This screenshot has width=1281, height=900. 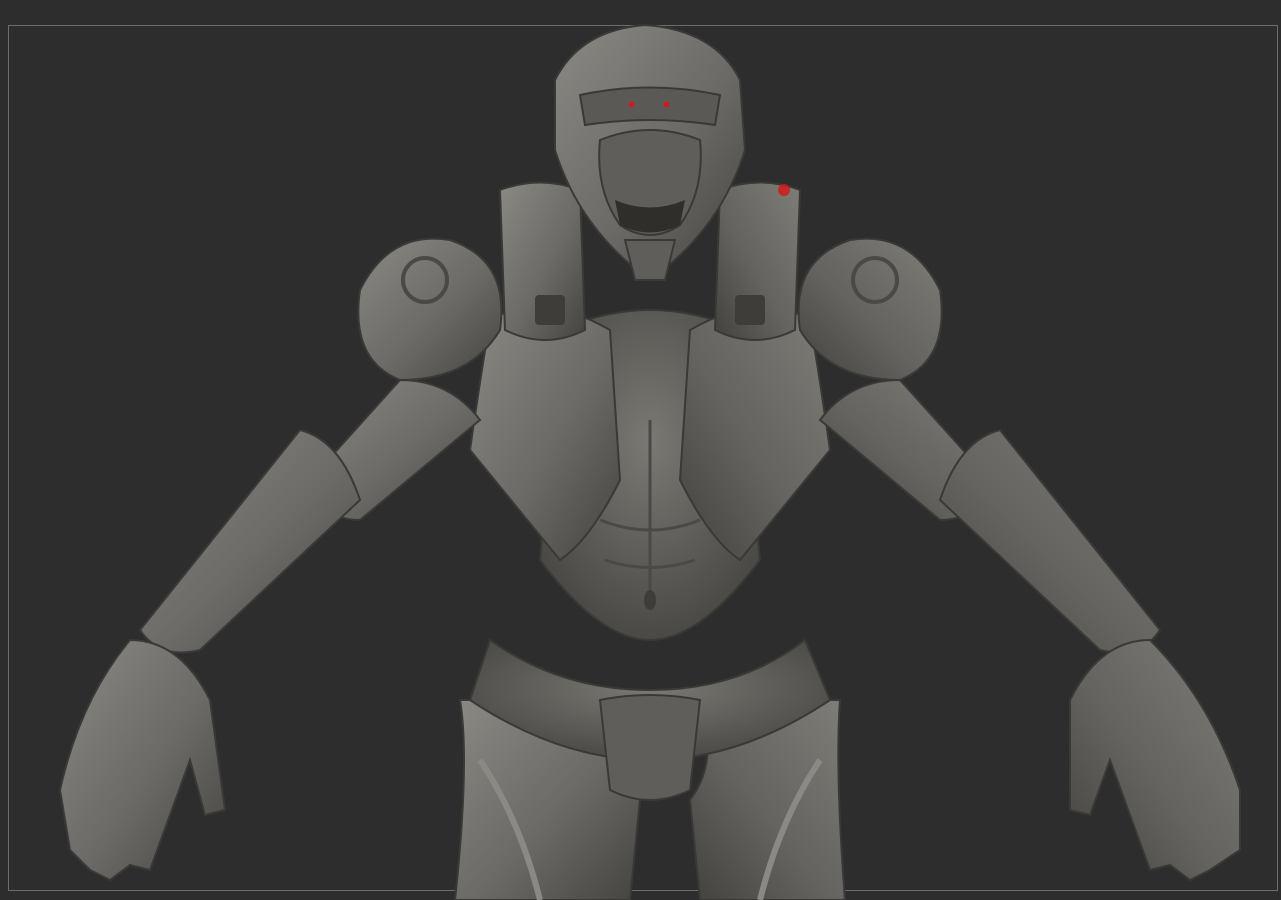 I want to click on brush-cursor-marker, so click(x=784, y=190).